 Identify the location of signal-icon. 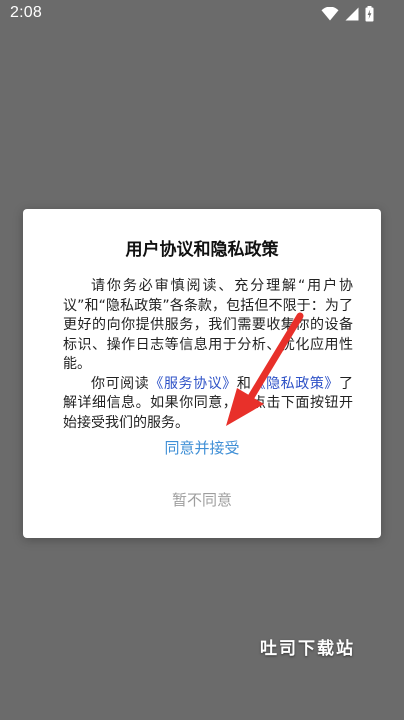
(352, 14).